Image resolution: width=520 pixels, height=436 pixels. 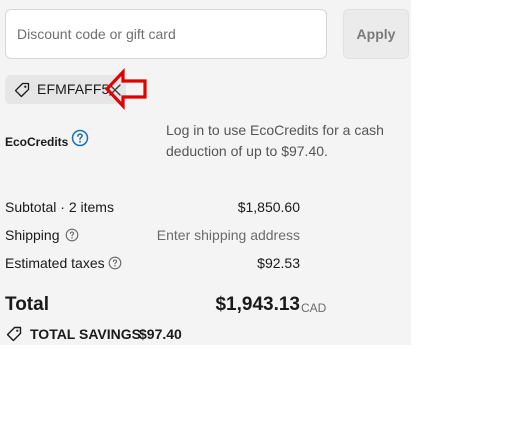 I want to click on apply-button: Apply, so click(x=376, y=34).